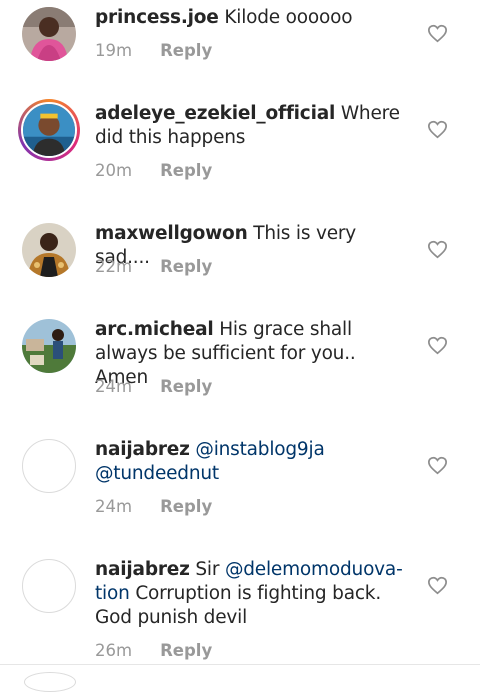 This screenshot has height=692, width=480. Describe the element at coordinates (114, 650) in the screenshot. I see `comment-time: 26m` at that location.